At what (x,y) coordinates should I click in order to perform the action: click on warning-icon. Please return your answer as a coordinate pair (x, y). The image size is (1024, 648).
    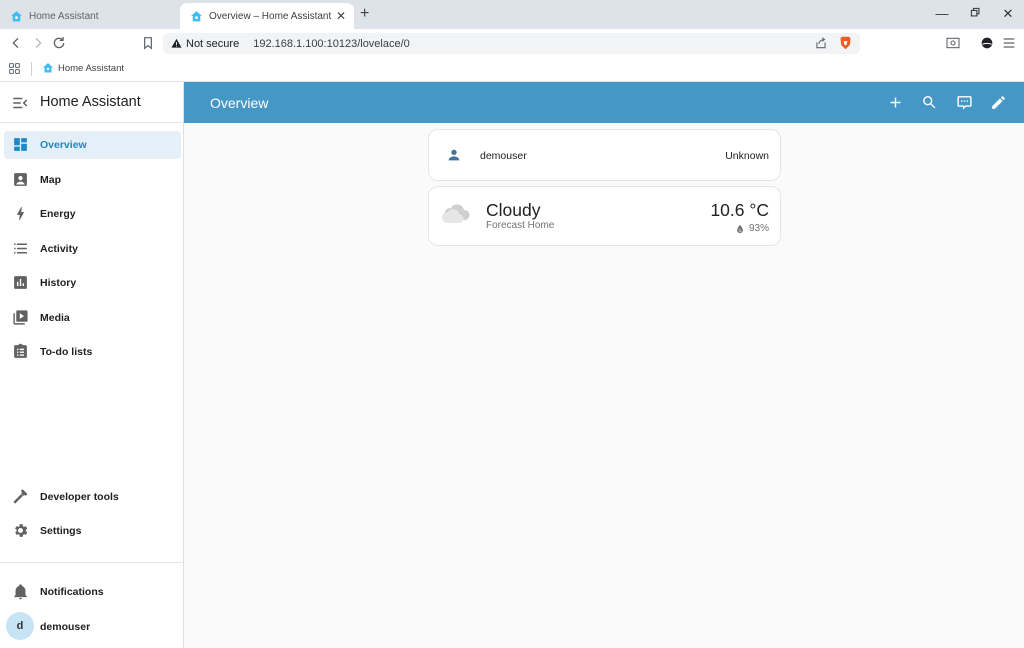
    Looking at the image, I should click on (176, 43).